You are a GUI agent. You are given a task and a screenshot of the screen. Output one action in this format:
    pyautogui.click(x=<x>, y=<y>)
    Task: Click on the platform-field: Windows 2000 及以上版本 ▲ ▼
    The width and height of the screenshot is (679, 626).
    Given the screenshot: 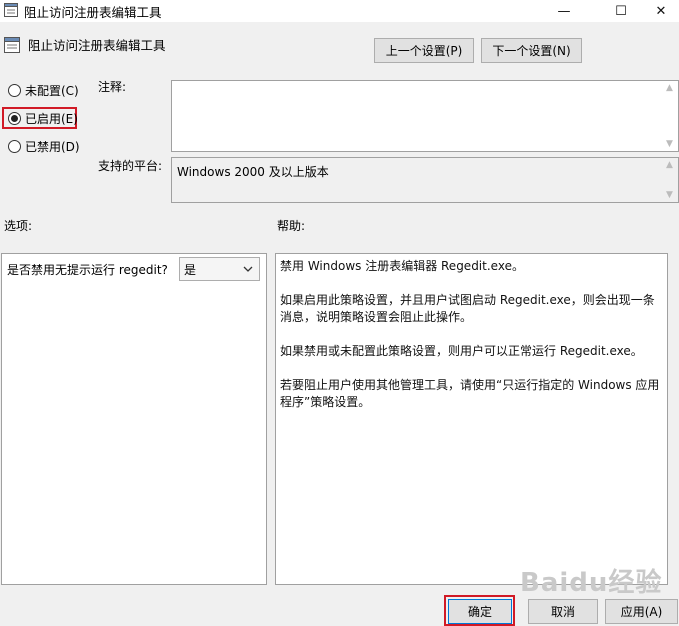 What is the action you would take?
    pyautogui.click(x=425, y=180)
    